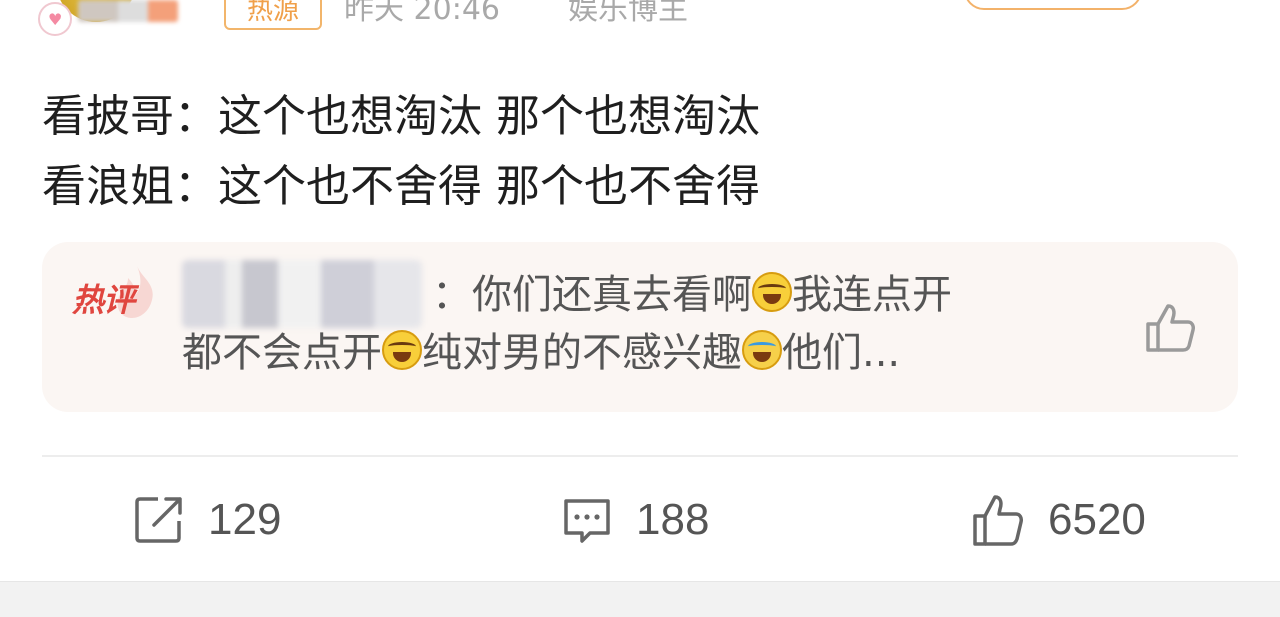  I want to click on feed-separator, so click(640, 599).